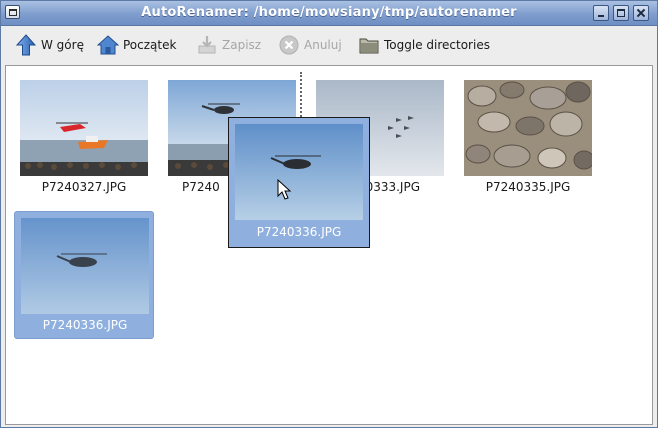 This screenshot has height=428, width=658. What do you see at coordinates (289, 45) in the screenshot?
I see `cancel-icon` at bounding box center [289, 45].